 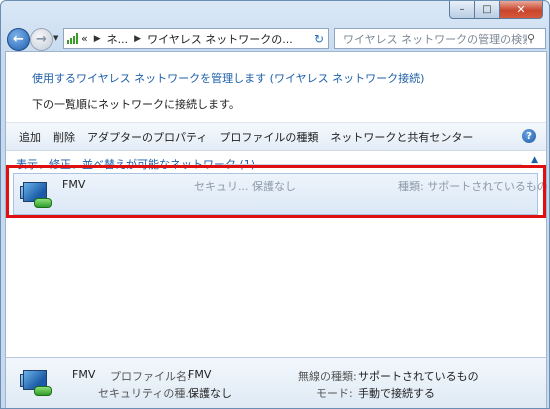 I want to click on refresh-button: ↻, so click(x=319, y=38).